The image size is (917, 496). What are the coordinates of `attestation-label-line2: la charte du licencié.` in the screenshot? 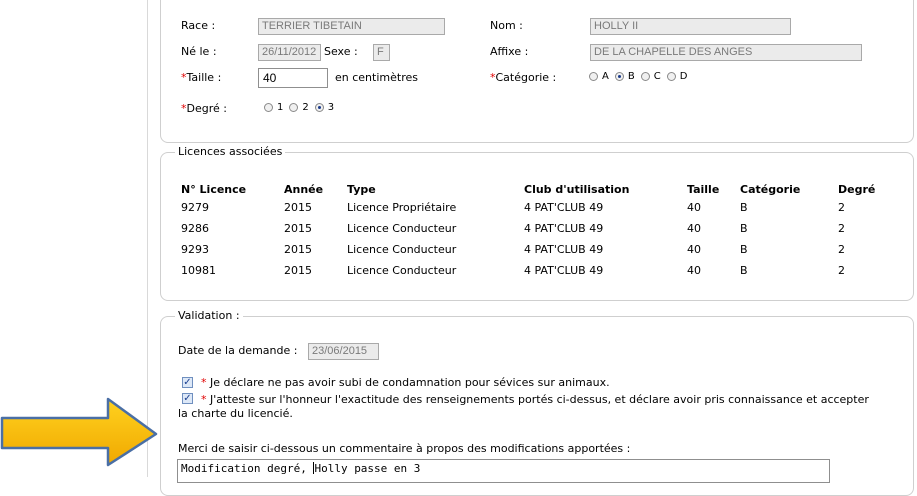 It's located at (235, 413).